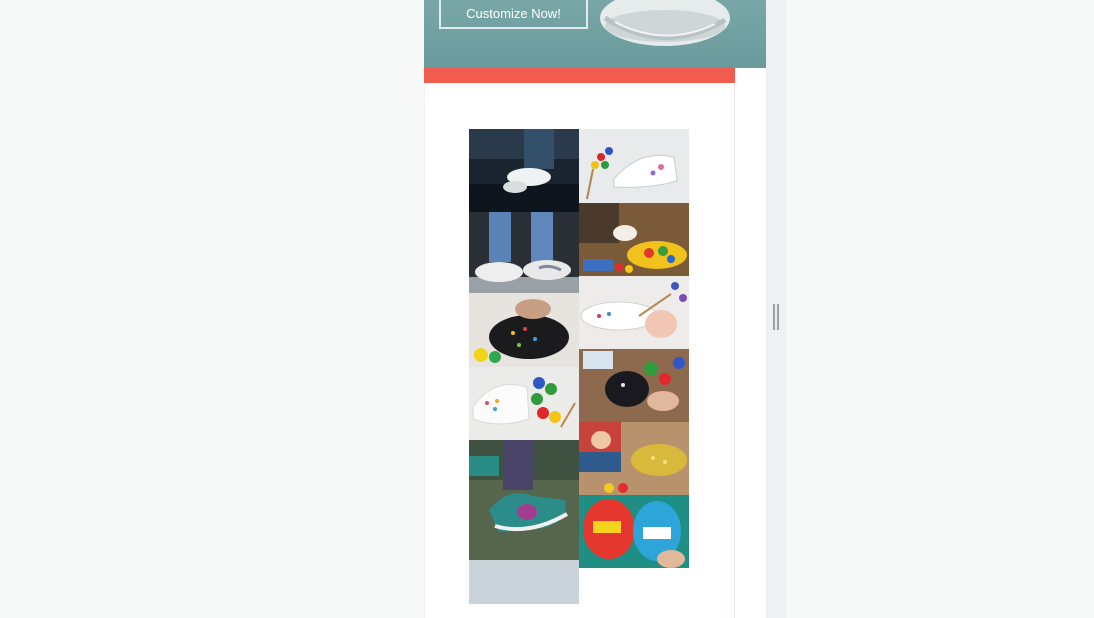  I want to click on photo-teal-sneaker-jump-icon, so click(524, 522).